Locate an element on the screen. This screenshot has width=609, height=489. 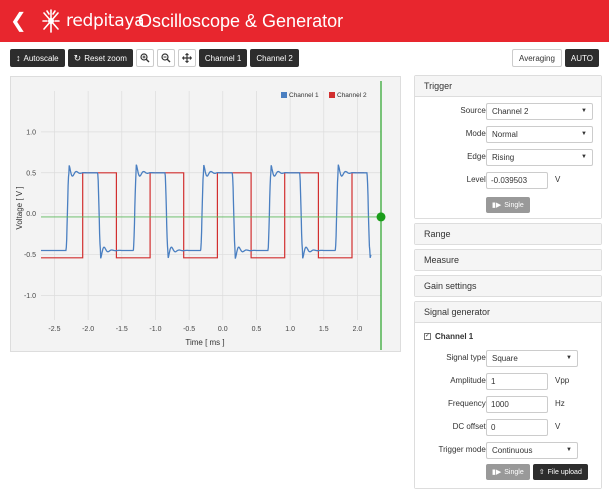
trigger-level-row: Level: -0.039503 V is located at coordinates (508, 180).